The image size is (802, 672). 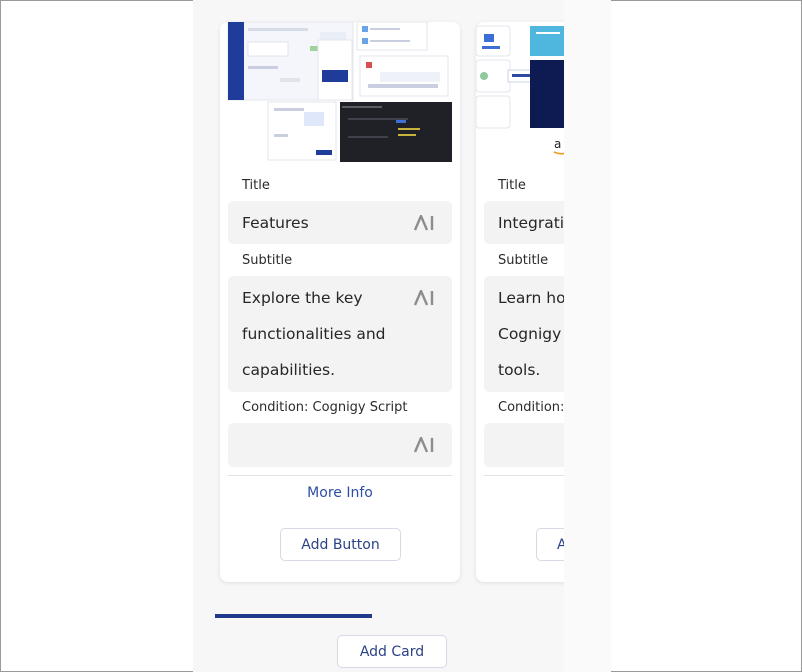 What do you see at coordinates (557, 144) in the screenshot?
I see `svg-text: a` at bounding box center [557, 144].